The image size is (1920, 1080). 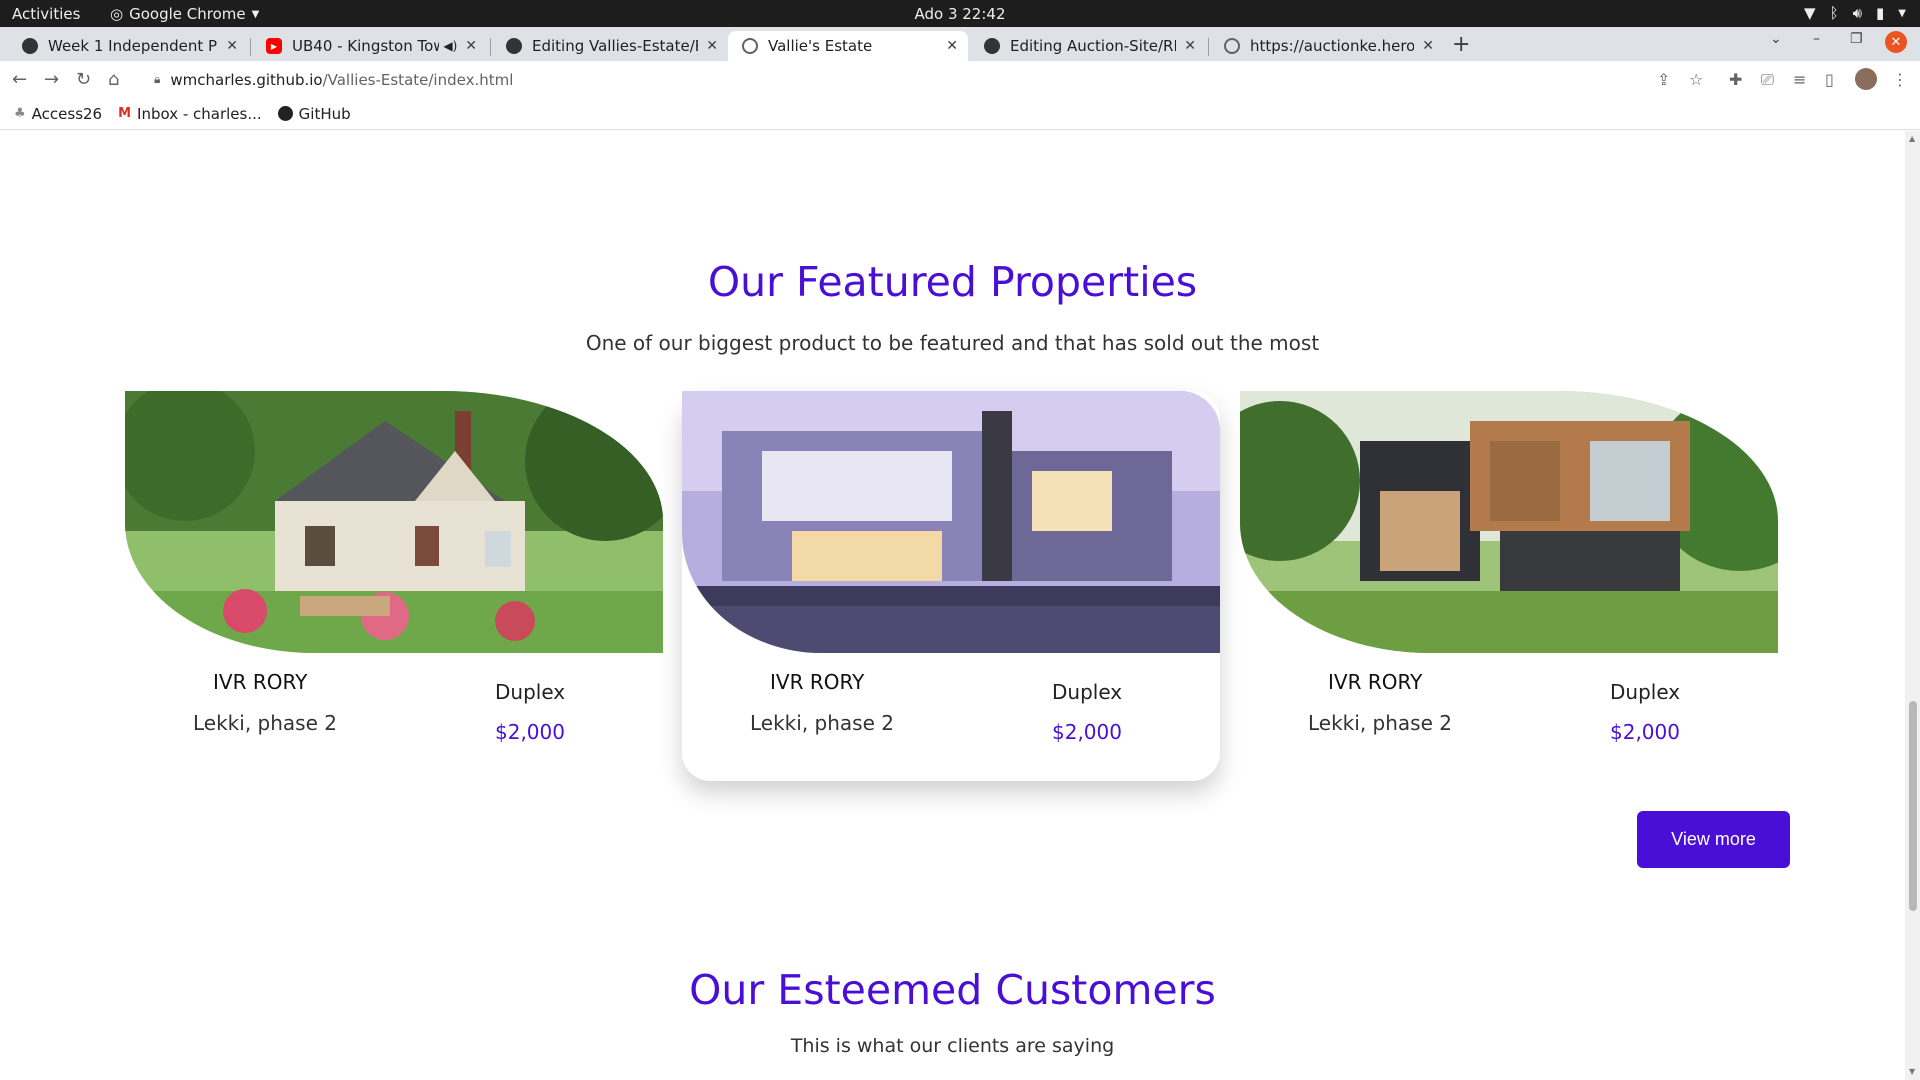 I want to click on system-tray: ▼ ᛒ 🔊︎ ▮ ▼, so click(x=1855, y=13).